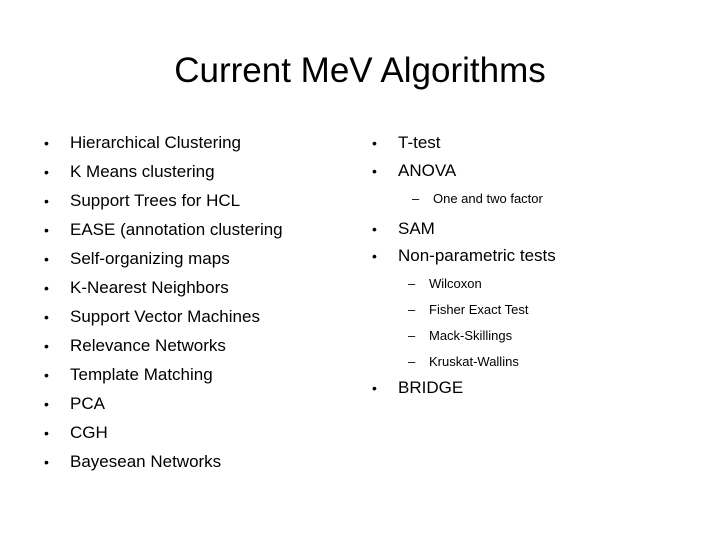  I want to click on list-item-label: Bayesean Networks, so click(146, 461).